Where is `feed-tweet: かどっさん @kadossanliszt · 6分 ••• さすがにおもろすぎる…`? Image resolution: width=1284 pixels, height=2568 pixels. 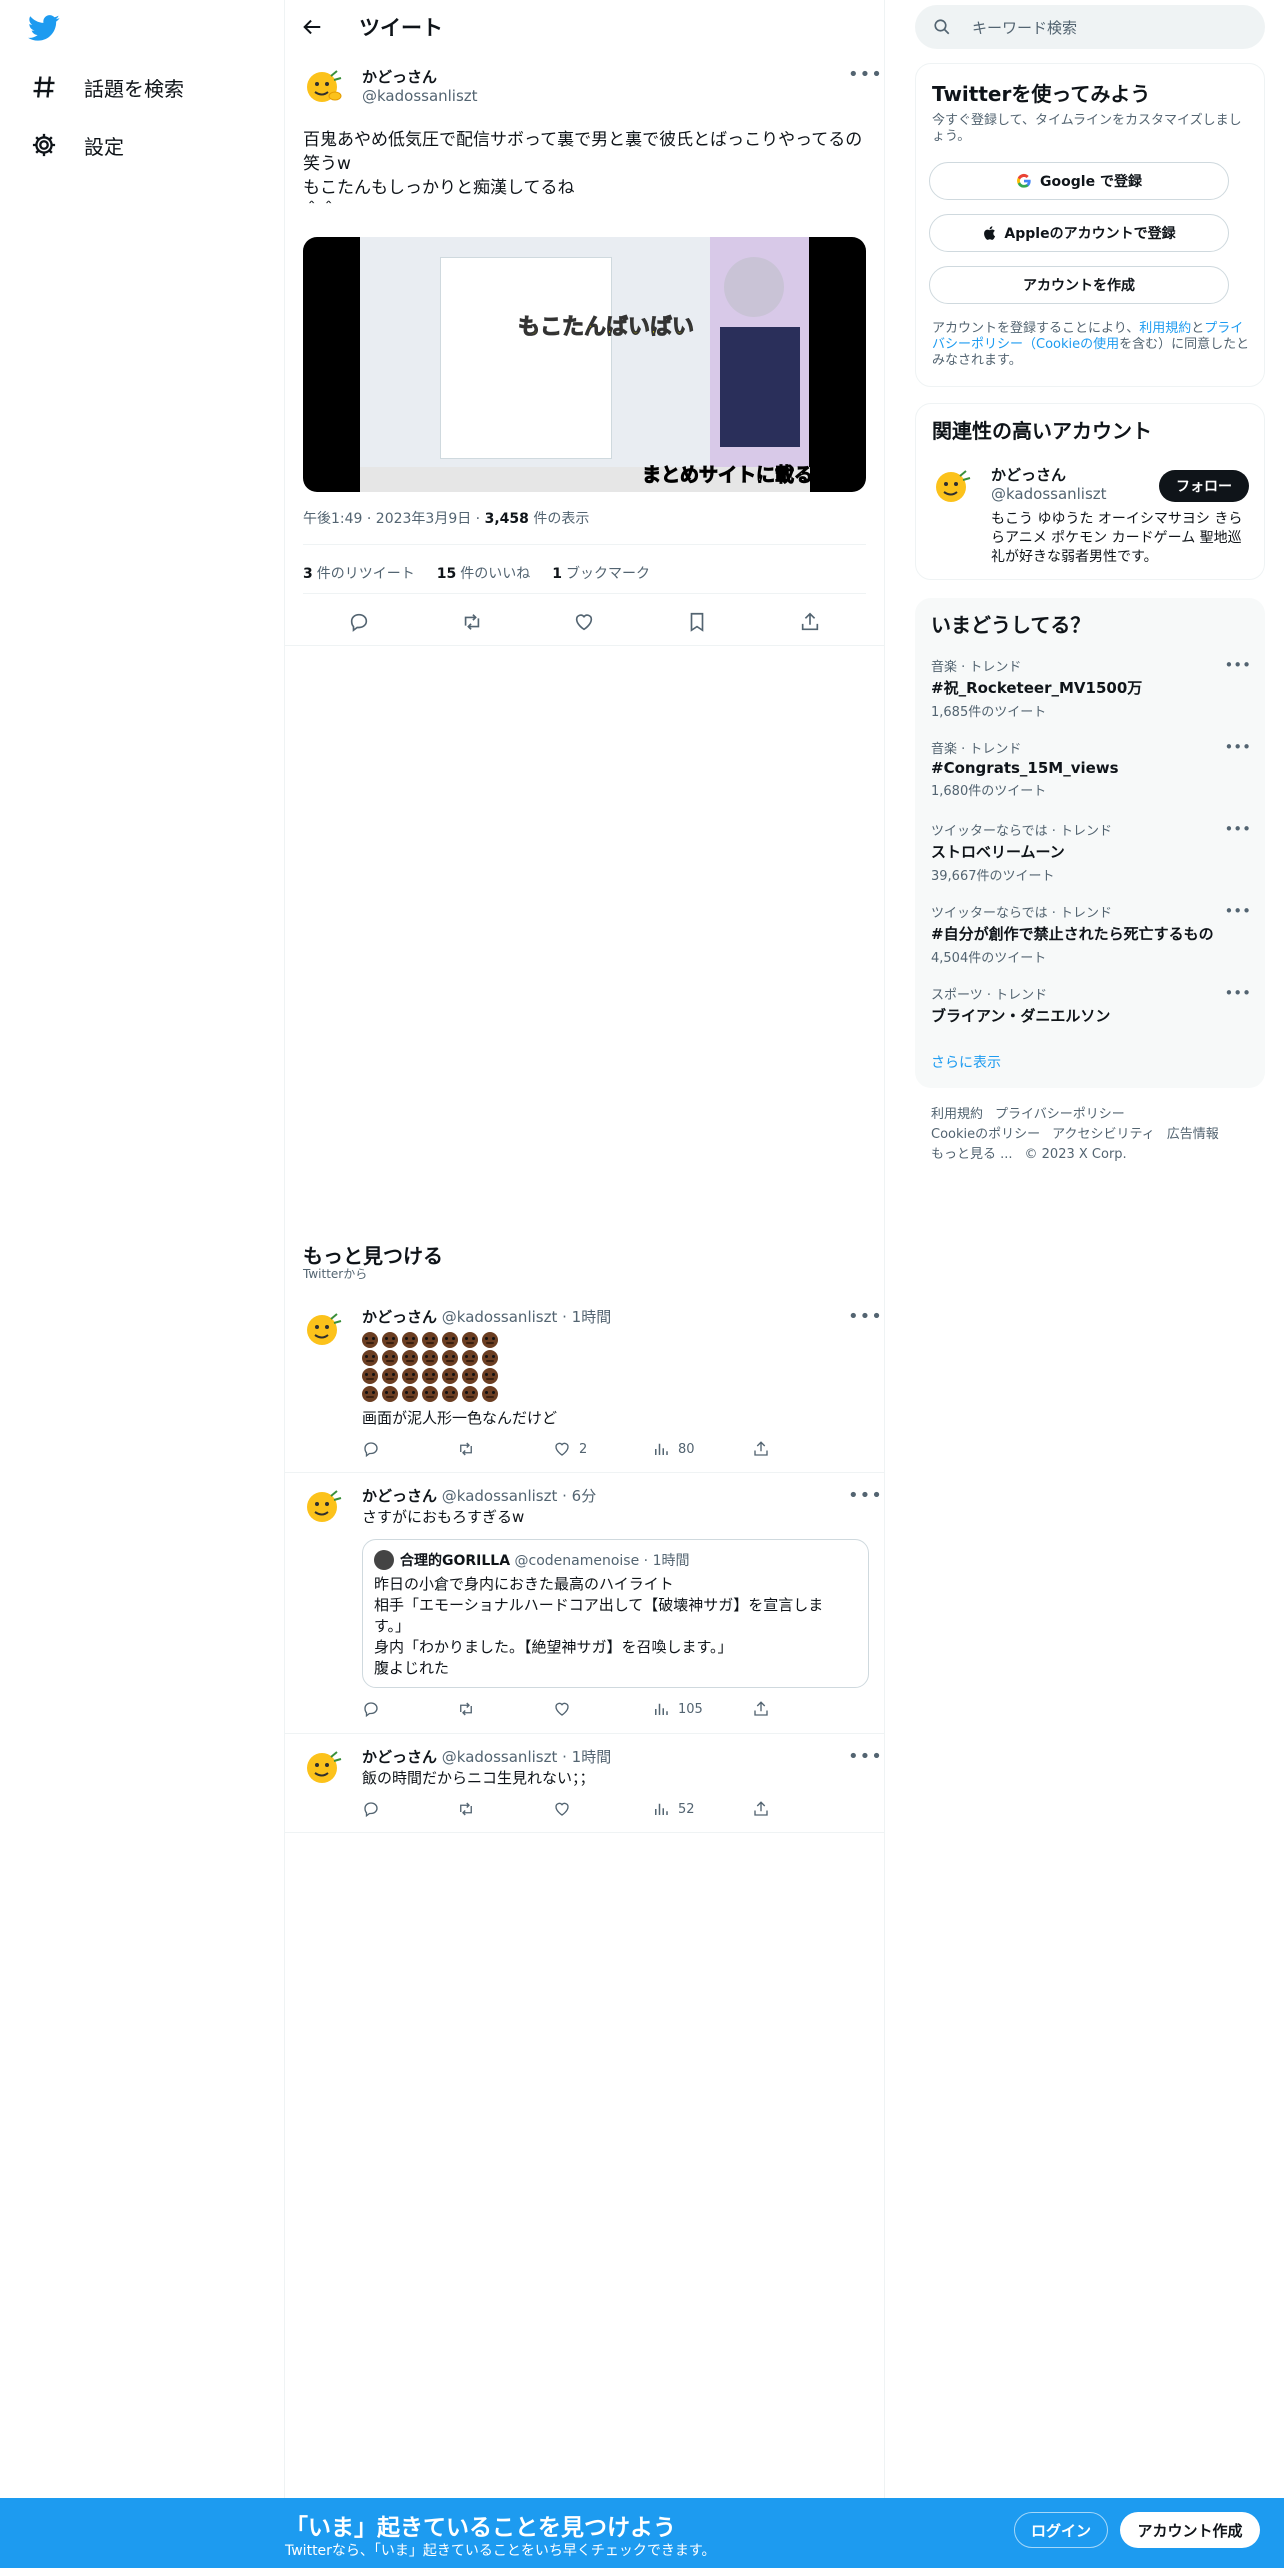
feed-tweet: かどっさん @kadossanliszt · 6分 ••• さすがにおもろすぎる… is located at coordinates (584, 1604).